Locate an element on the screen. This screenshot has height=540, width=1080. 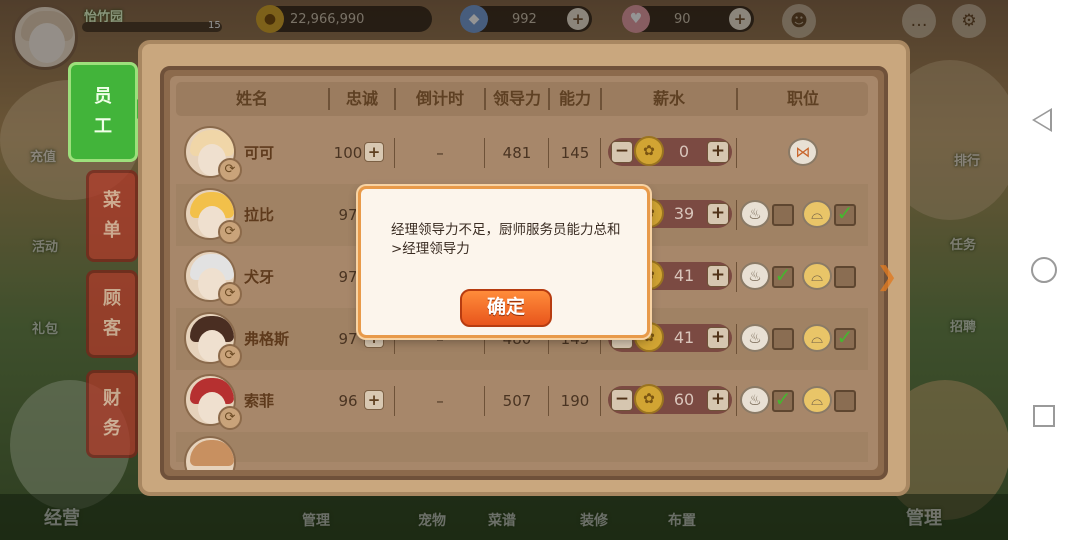
salary-control: − ✿ 0 + is located at coordinates (670, 151).